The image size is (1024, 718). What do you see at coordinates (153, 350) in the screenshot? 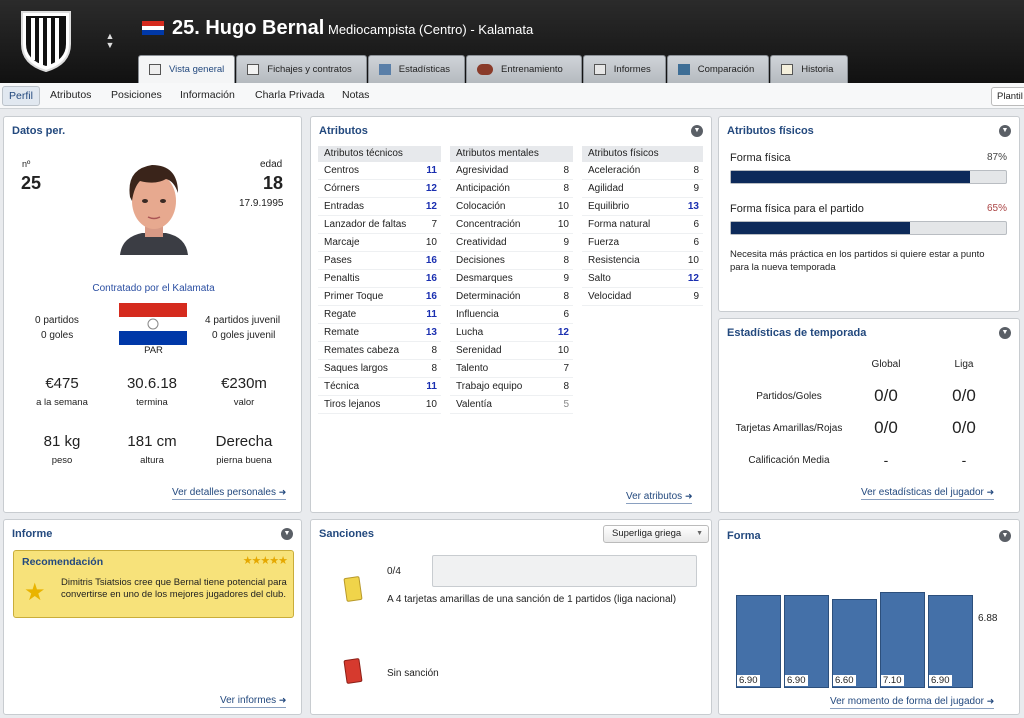
I see `nationality: PAR` at bounding box center [153, 350].